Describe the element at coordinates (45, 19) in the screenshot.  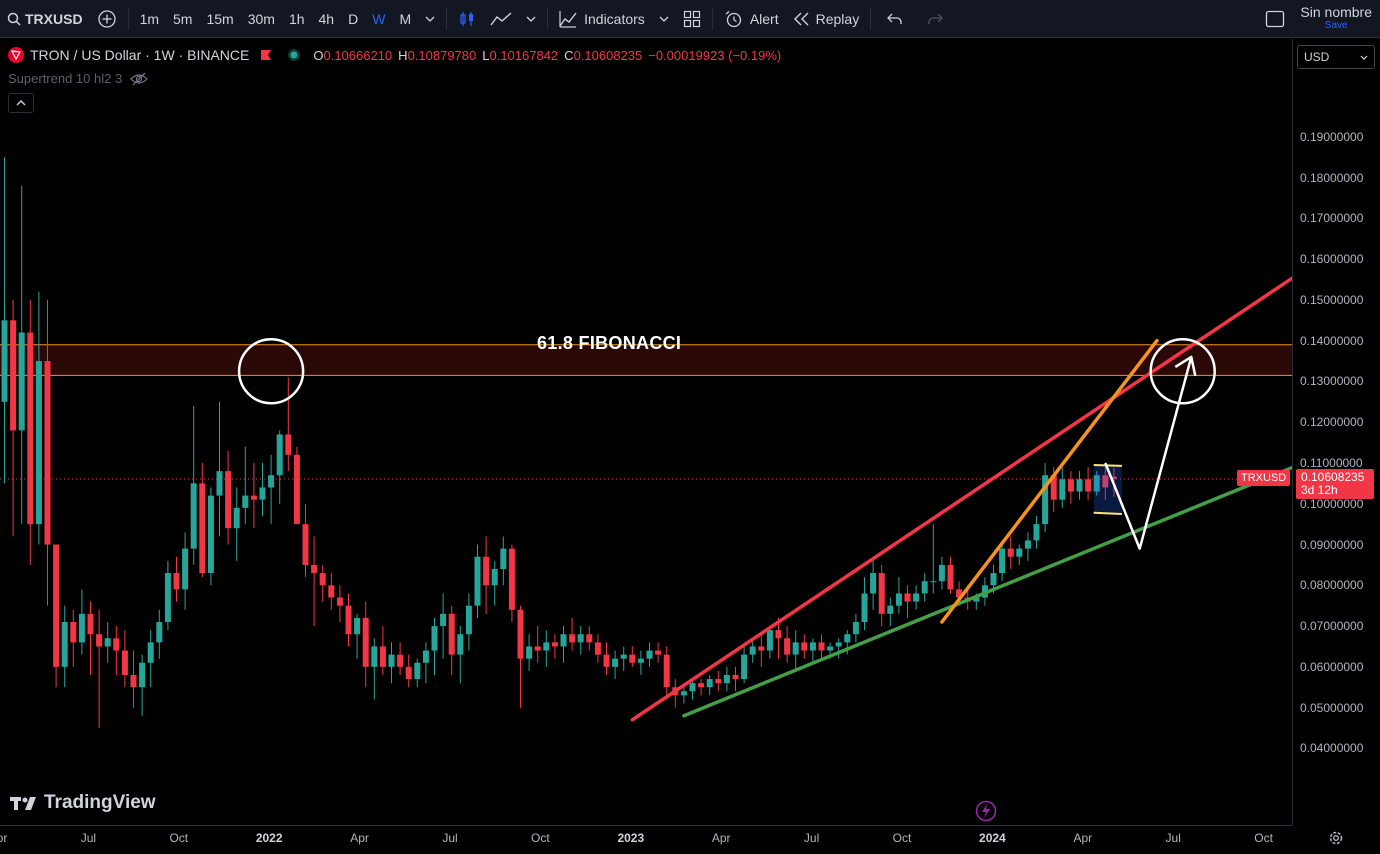
I see `symbol-search-button: TRXUSD` at that location.